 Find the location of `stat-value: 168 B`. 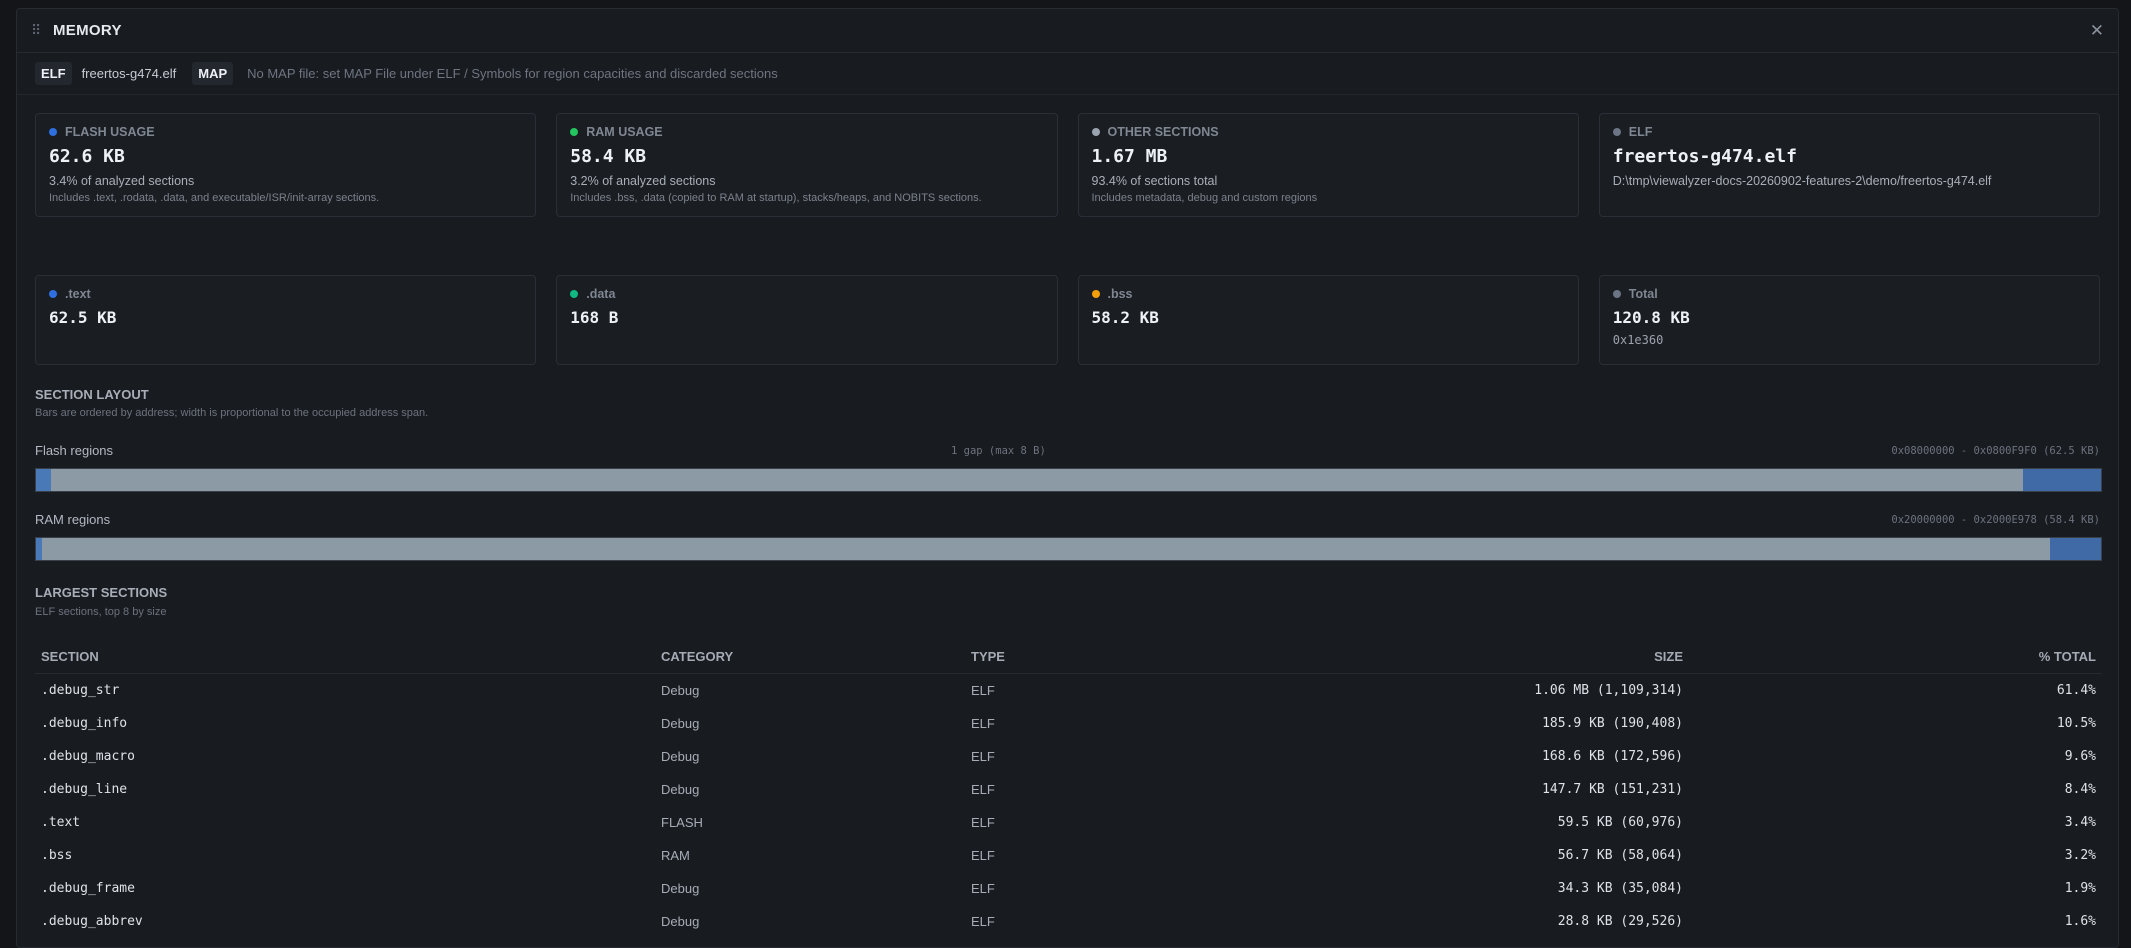

stat-value: 168 B is located at coordinates (594, 317).